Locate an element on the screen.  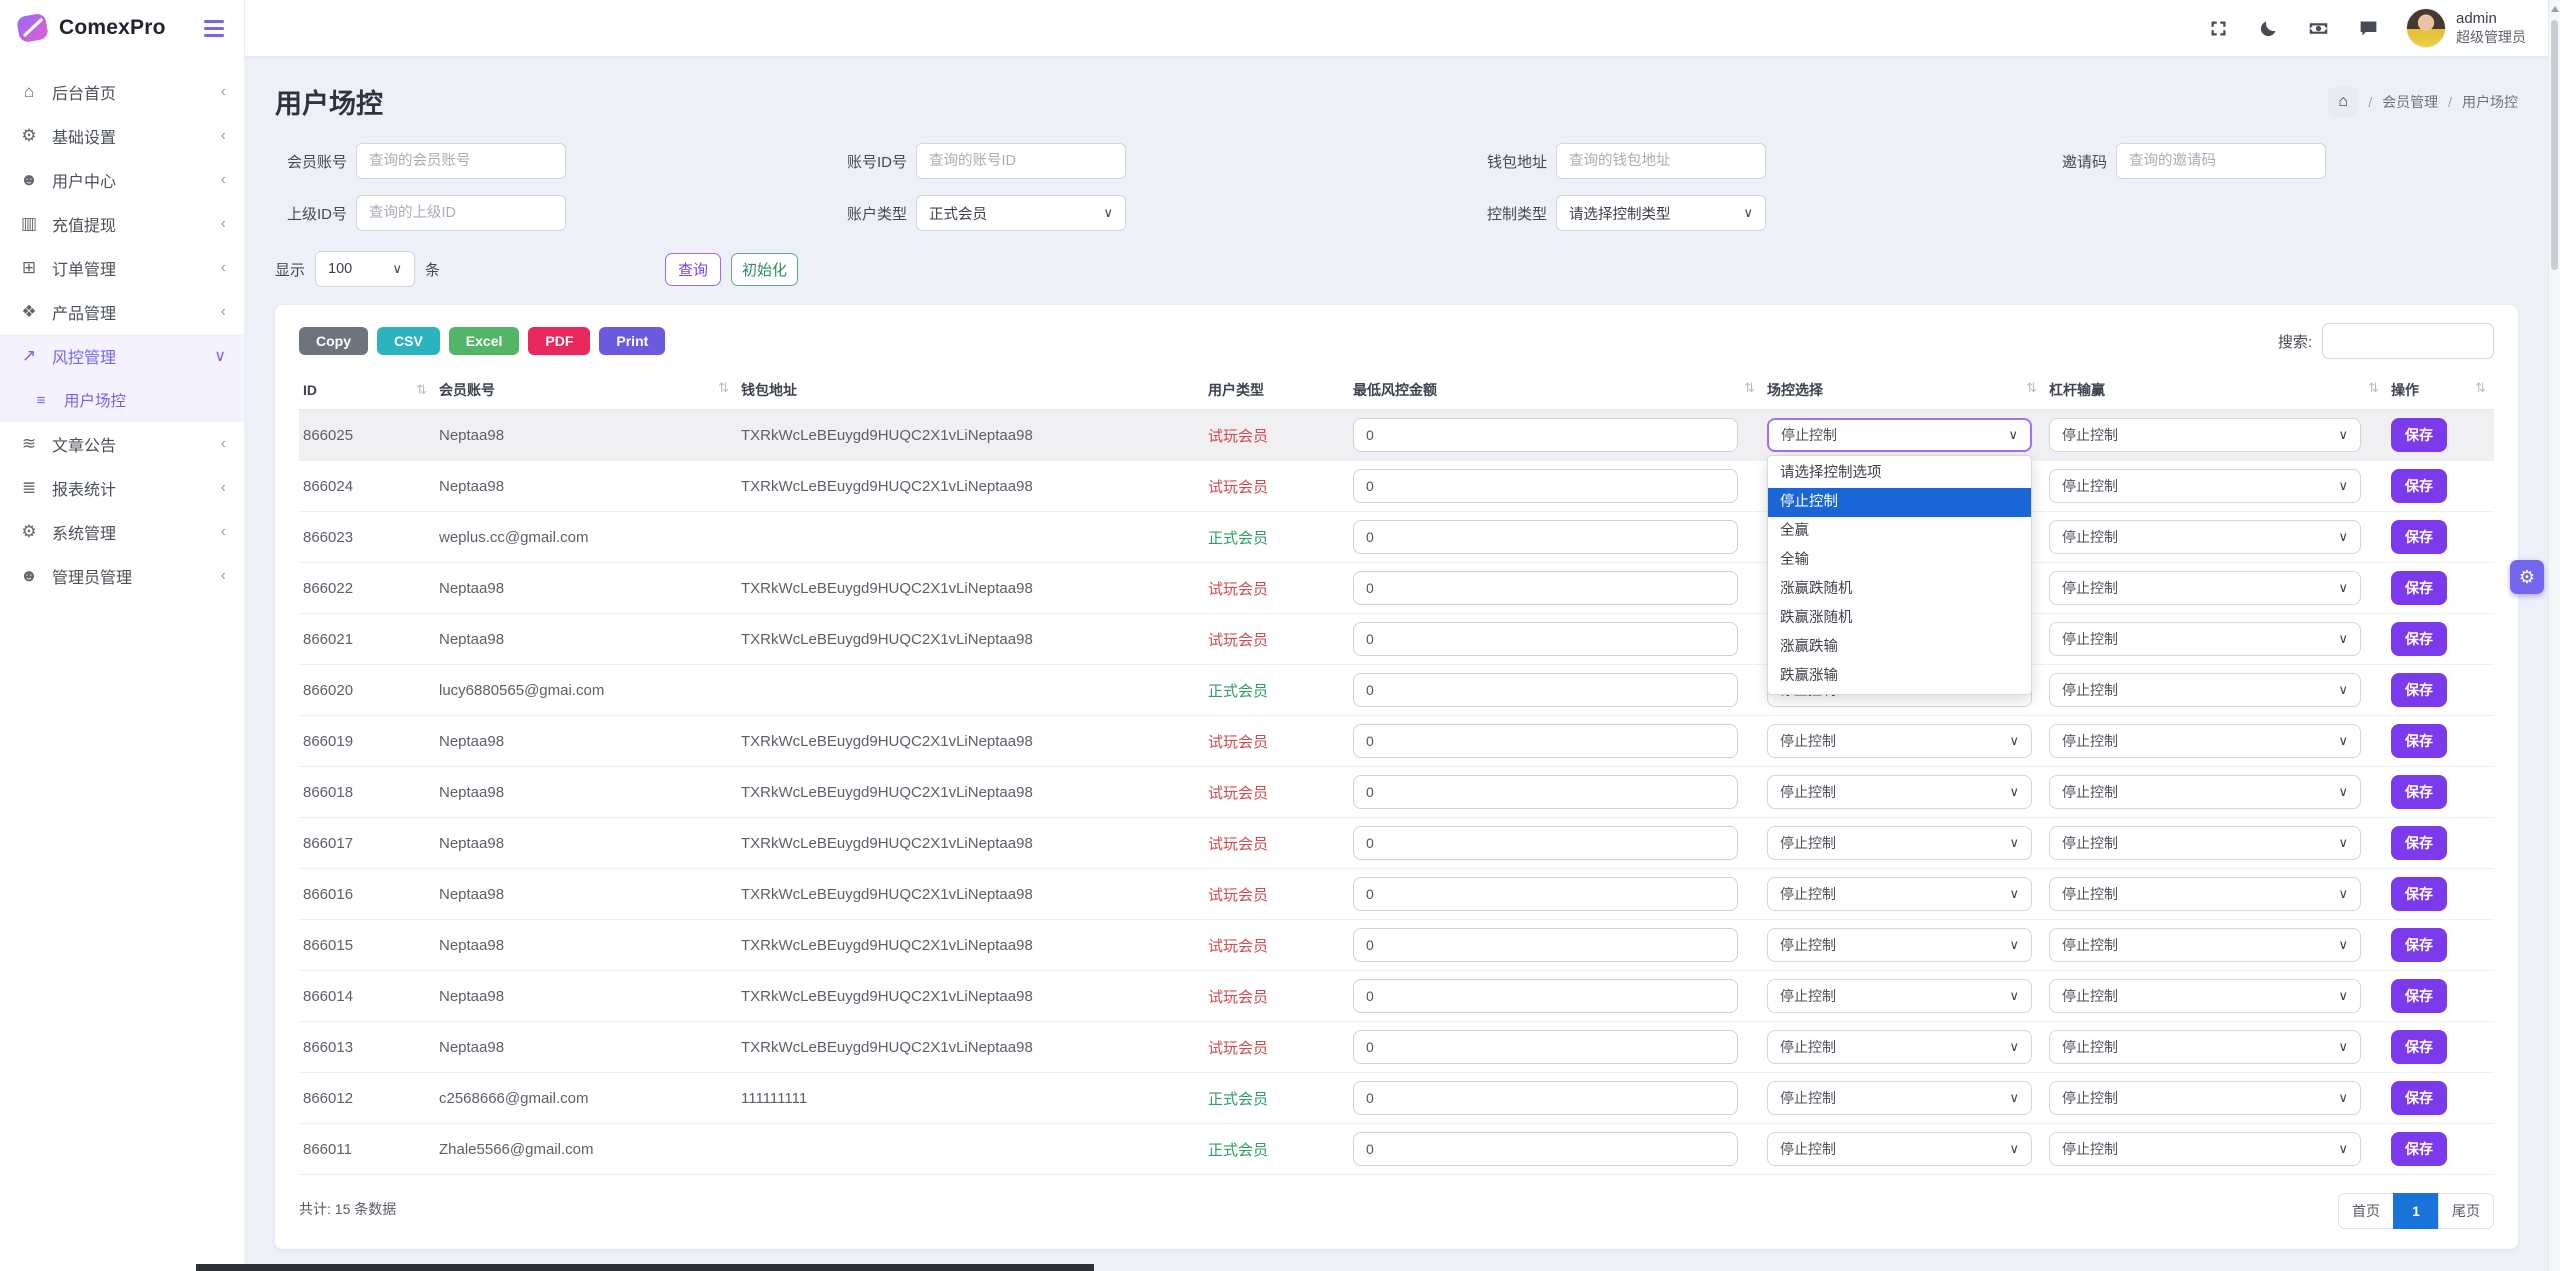
pagination-current-page: 1 is located at coordinates (2416, 1211).